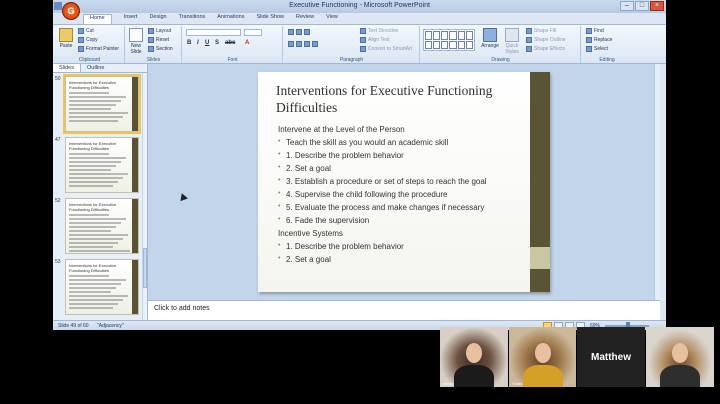 Image resolution: width=720 pixels, height=404 pixels. Describe the element at coordinates (589, 49) in the screenshot. I see `cursor-icon` at that location.